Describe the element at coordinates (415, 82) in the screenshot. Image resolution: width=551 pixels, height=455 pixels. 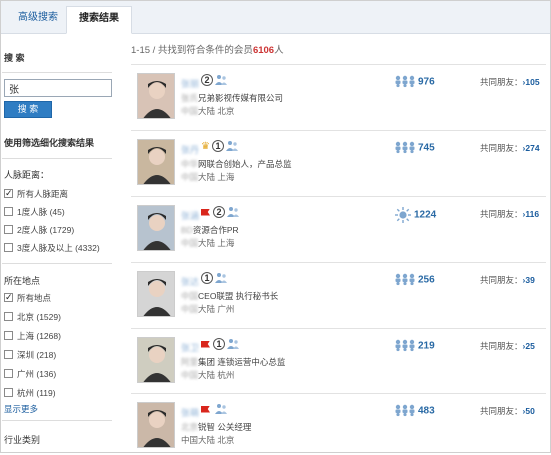
I see `connection-count: 976` at that location.